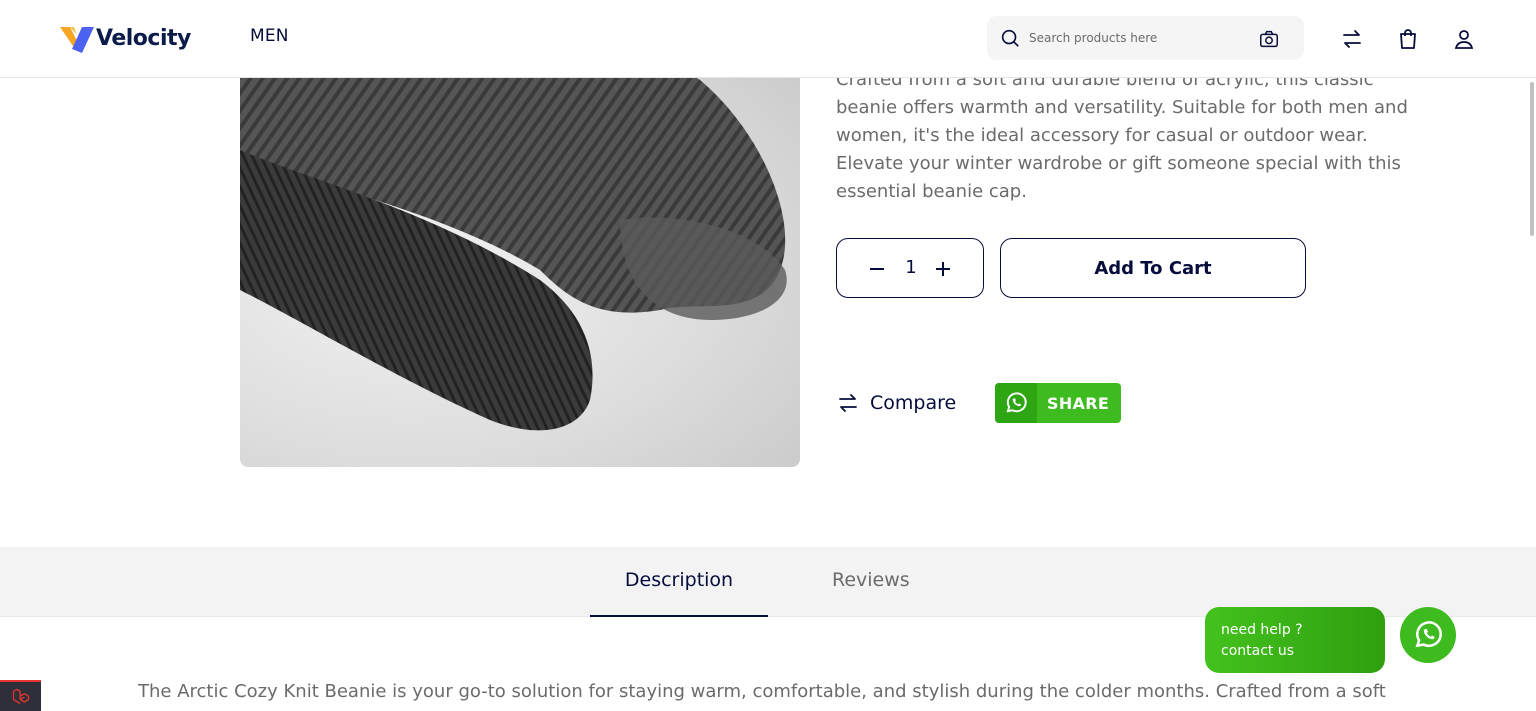 Image resolution: width=1536 pixels, height=711 pixels. I want to click on camera-icon, so click(1269, 39).